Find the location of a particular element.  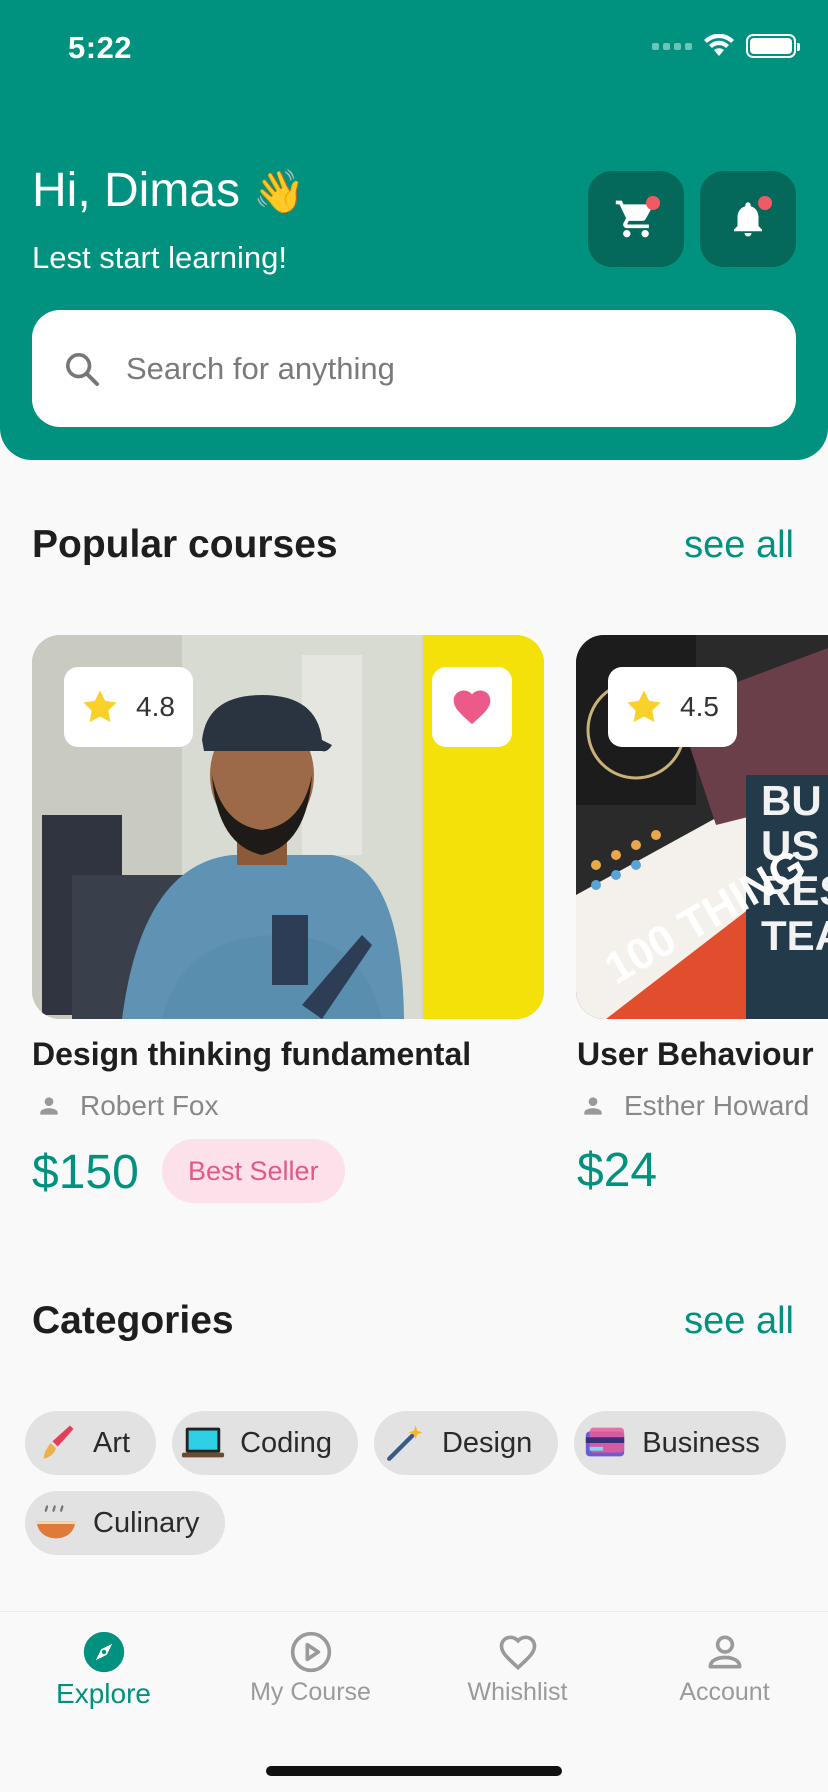

category-chip-design: Design is located at coordinates (466, 1443).